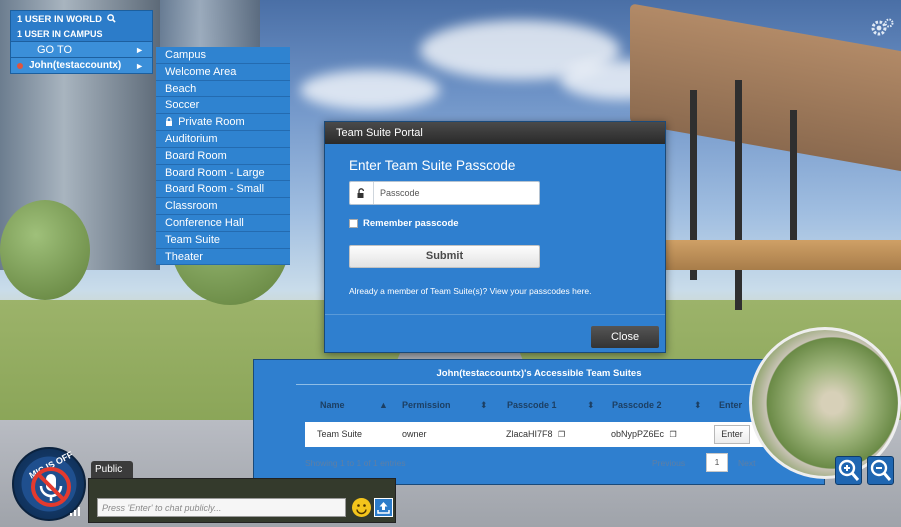 This screenshot has width=901, height=527. I want to click on room-label: Board Room - Small, so click(215, 189).